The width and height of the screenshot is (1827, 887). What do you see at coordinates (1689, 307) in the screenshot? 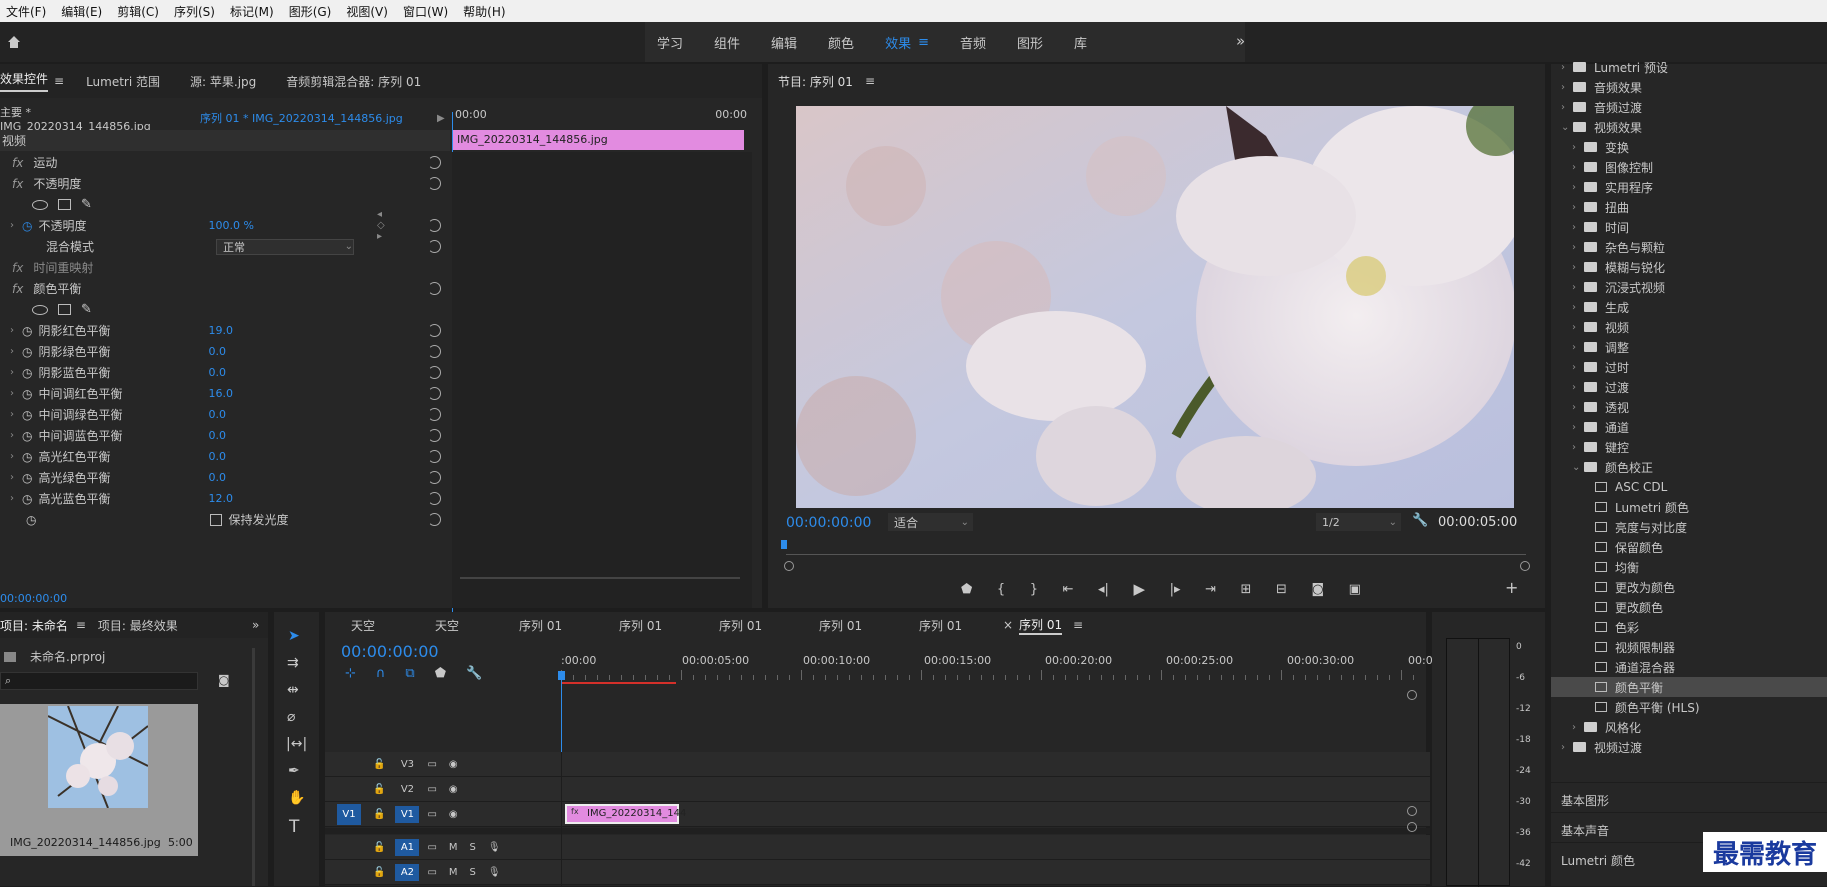
I see `effect-folder: › 生成` at bounding box center [1689, 307].